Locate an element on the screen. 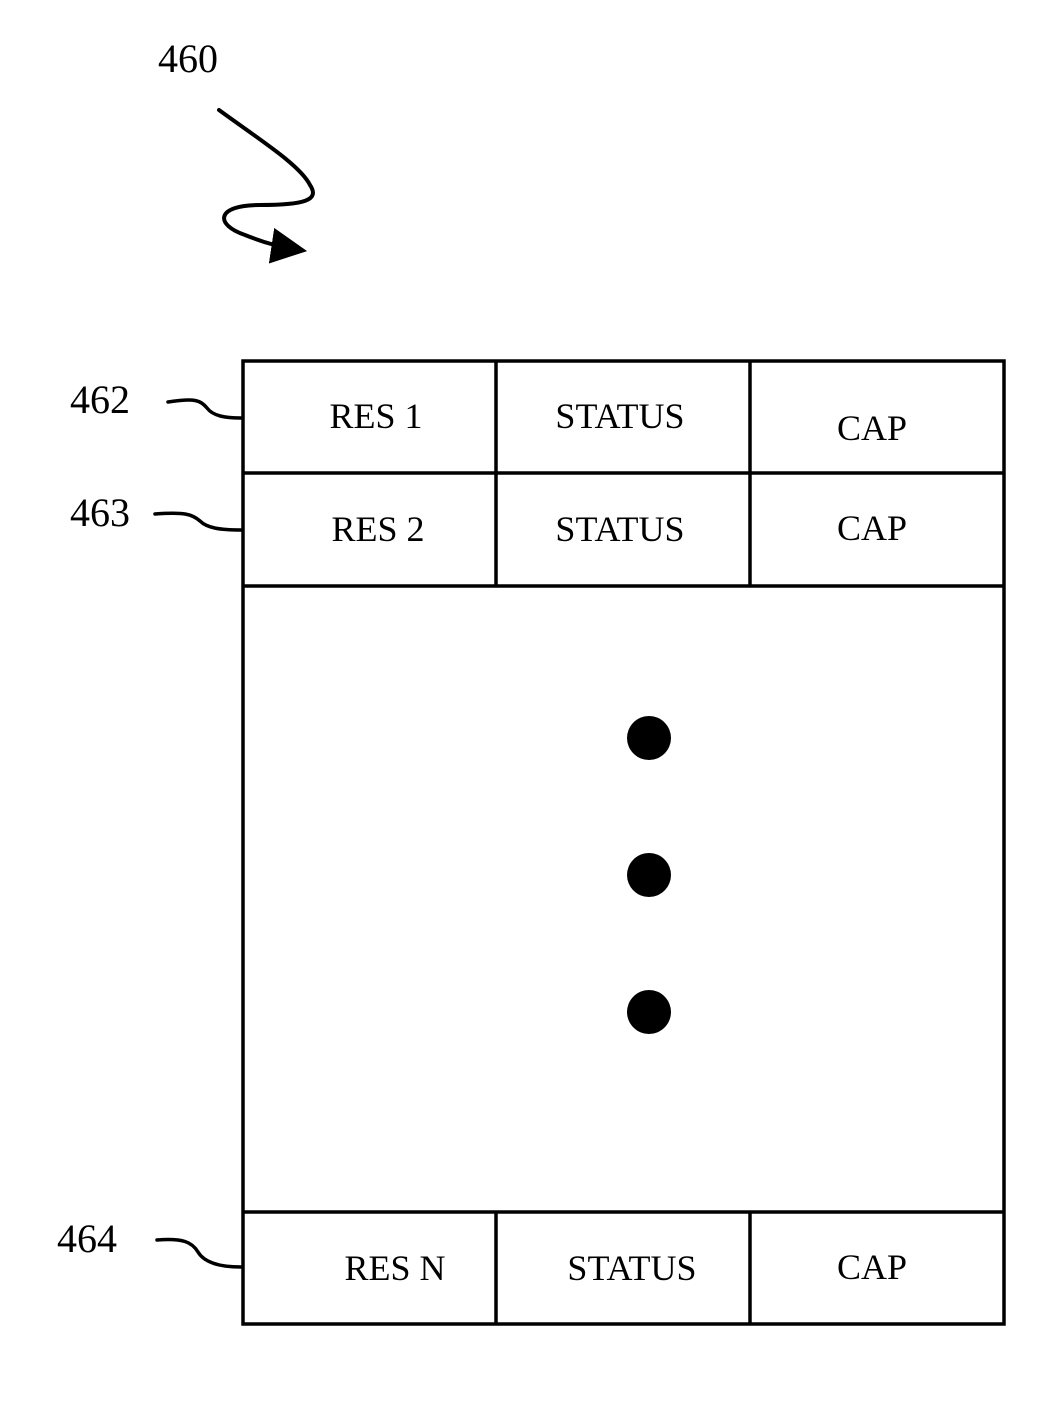  row-reference-463: 463 is located at coordinates (156, 512).